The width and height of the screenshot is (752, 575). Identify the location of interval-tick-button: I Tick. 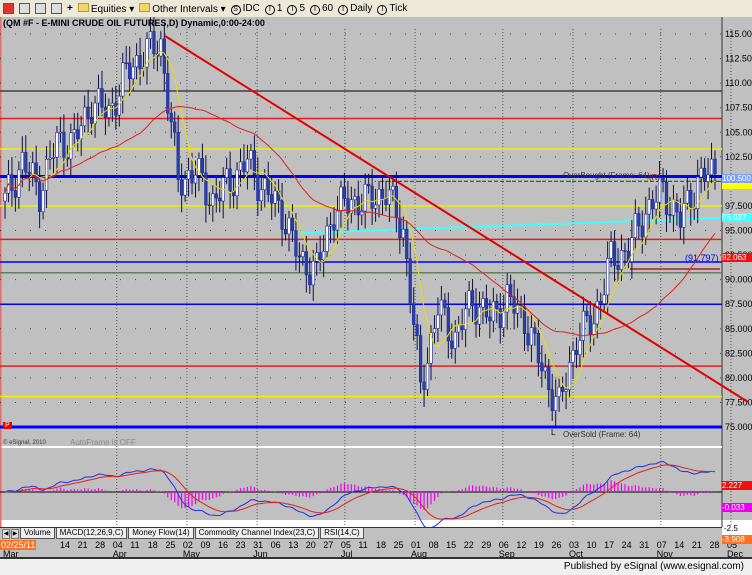
(392, 9).